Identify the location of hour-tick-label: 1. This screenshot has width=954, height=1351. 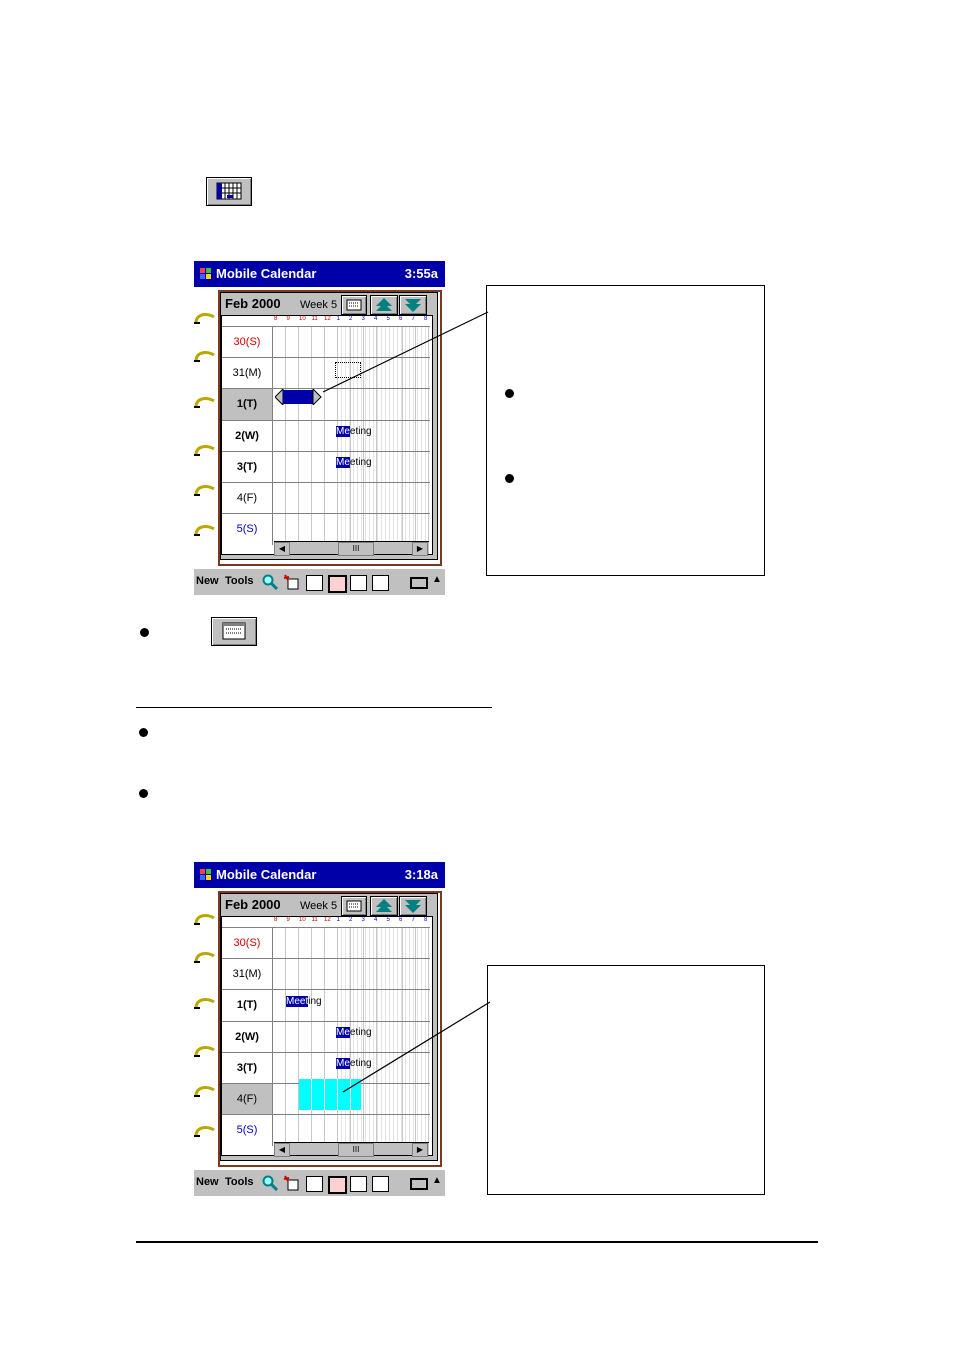
(338, 920).